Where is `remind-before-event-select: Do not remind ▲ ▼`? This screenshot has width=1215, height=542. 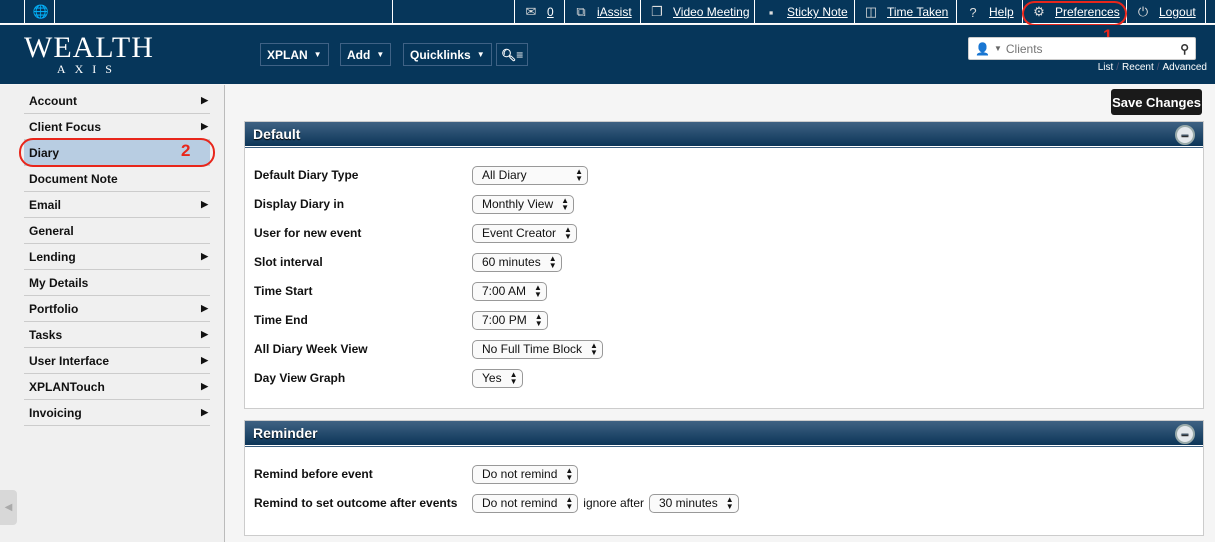
remind-before-event-select: Do not remind ▲ ▼ is located at coordinates (525, 474).